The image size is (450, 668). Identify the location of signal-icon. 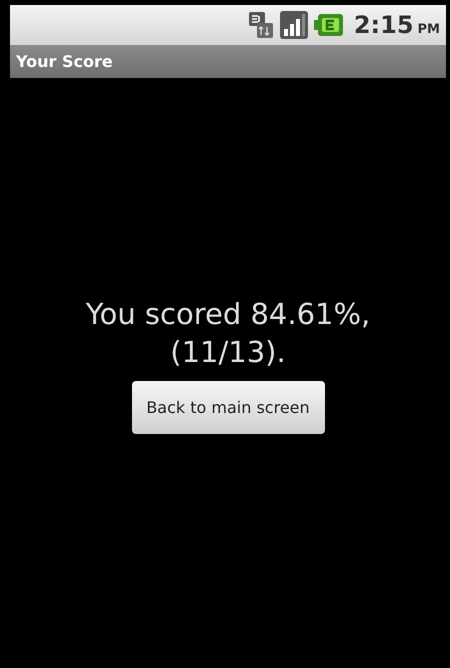
(294, 25).